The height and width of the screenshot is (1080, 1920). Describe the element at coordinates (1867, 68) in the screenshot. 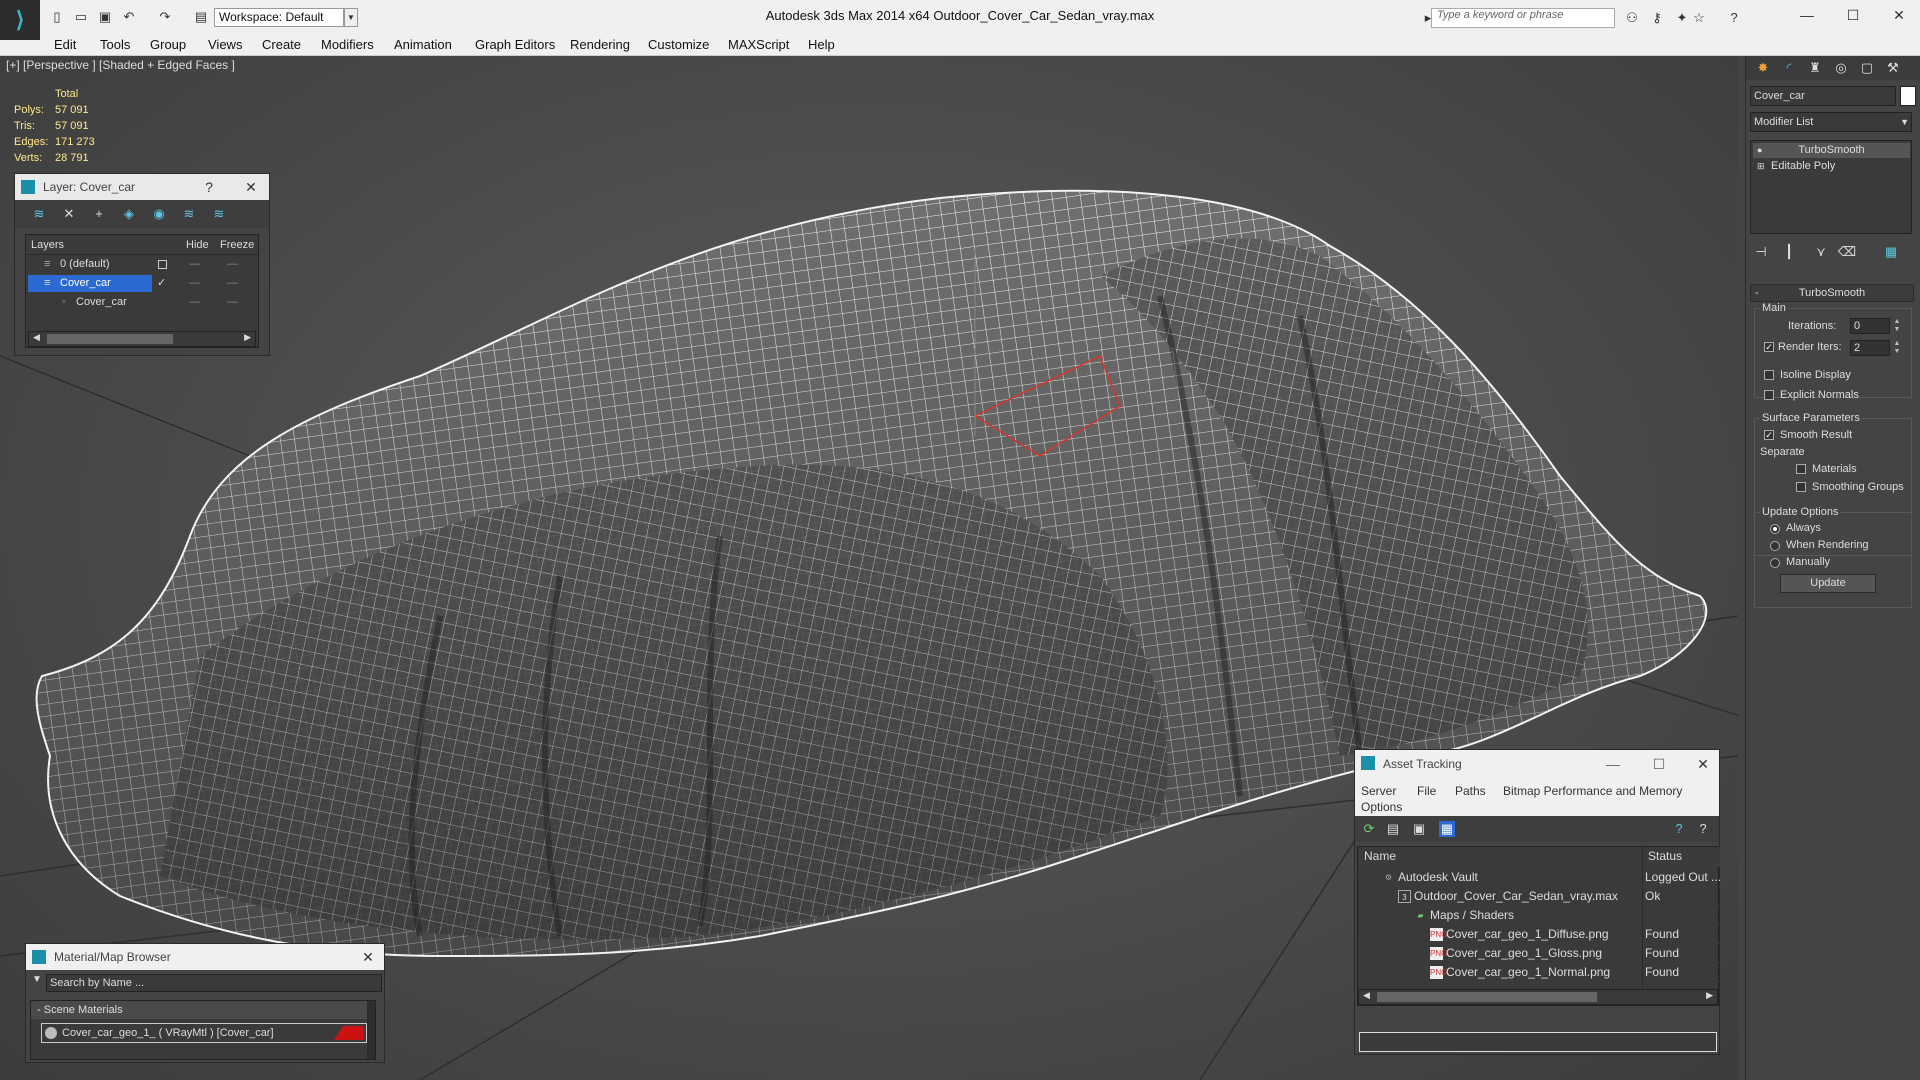

I see `display-tab-icon: ▢` at that location.